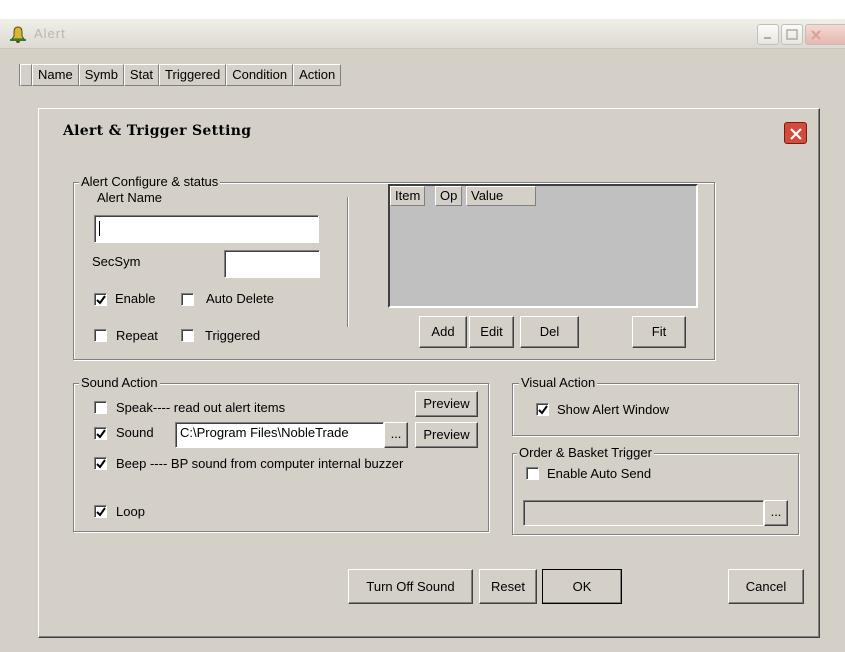  What do you see at coordinates (443, 332) in the screenshot?
I see `add-button: Add` at bounding box center [443, 332].